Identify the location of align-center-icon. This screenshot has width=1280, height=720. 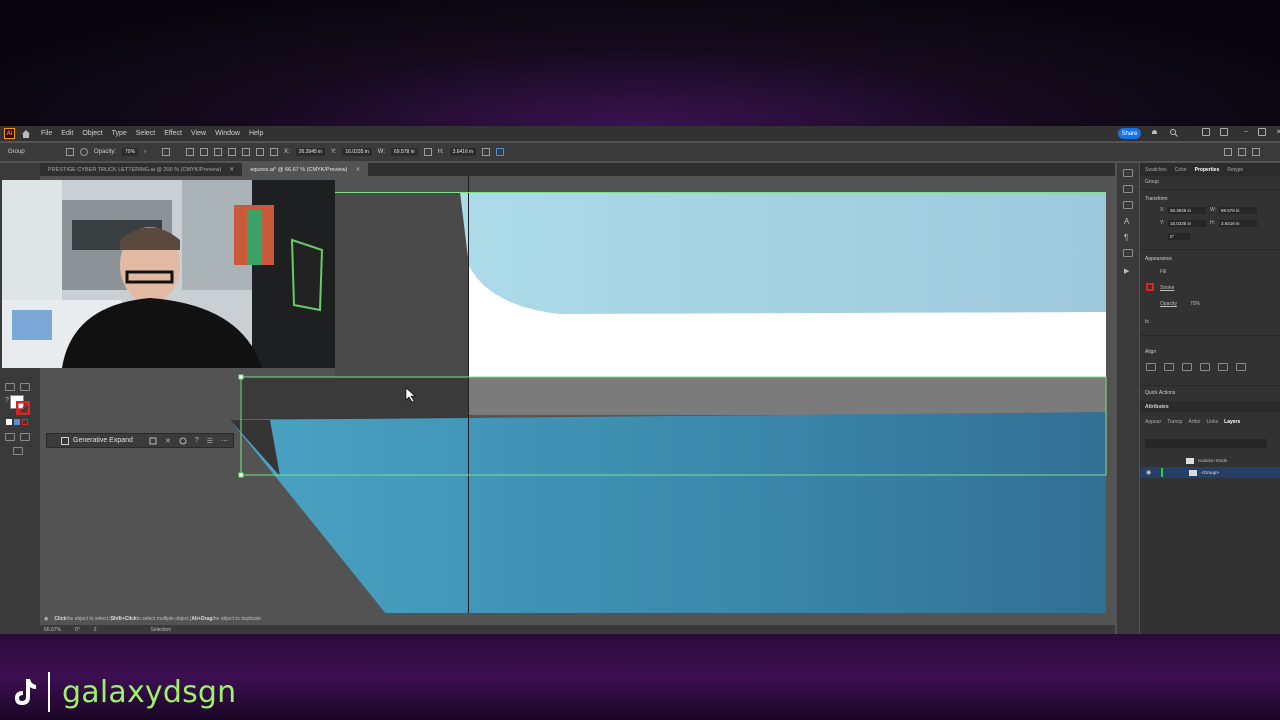
(204, 152).